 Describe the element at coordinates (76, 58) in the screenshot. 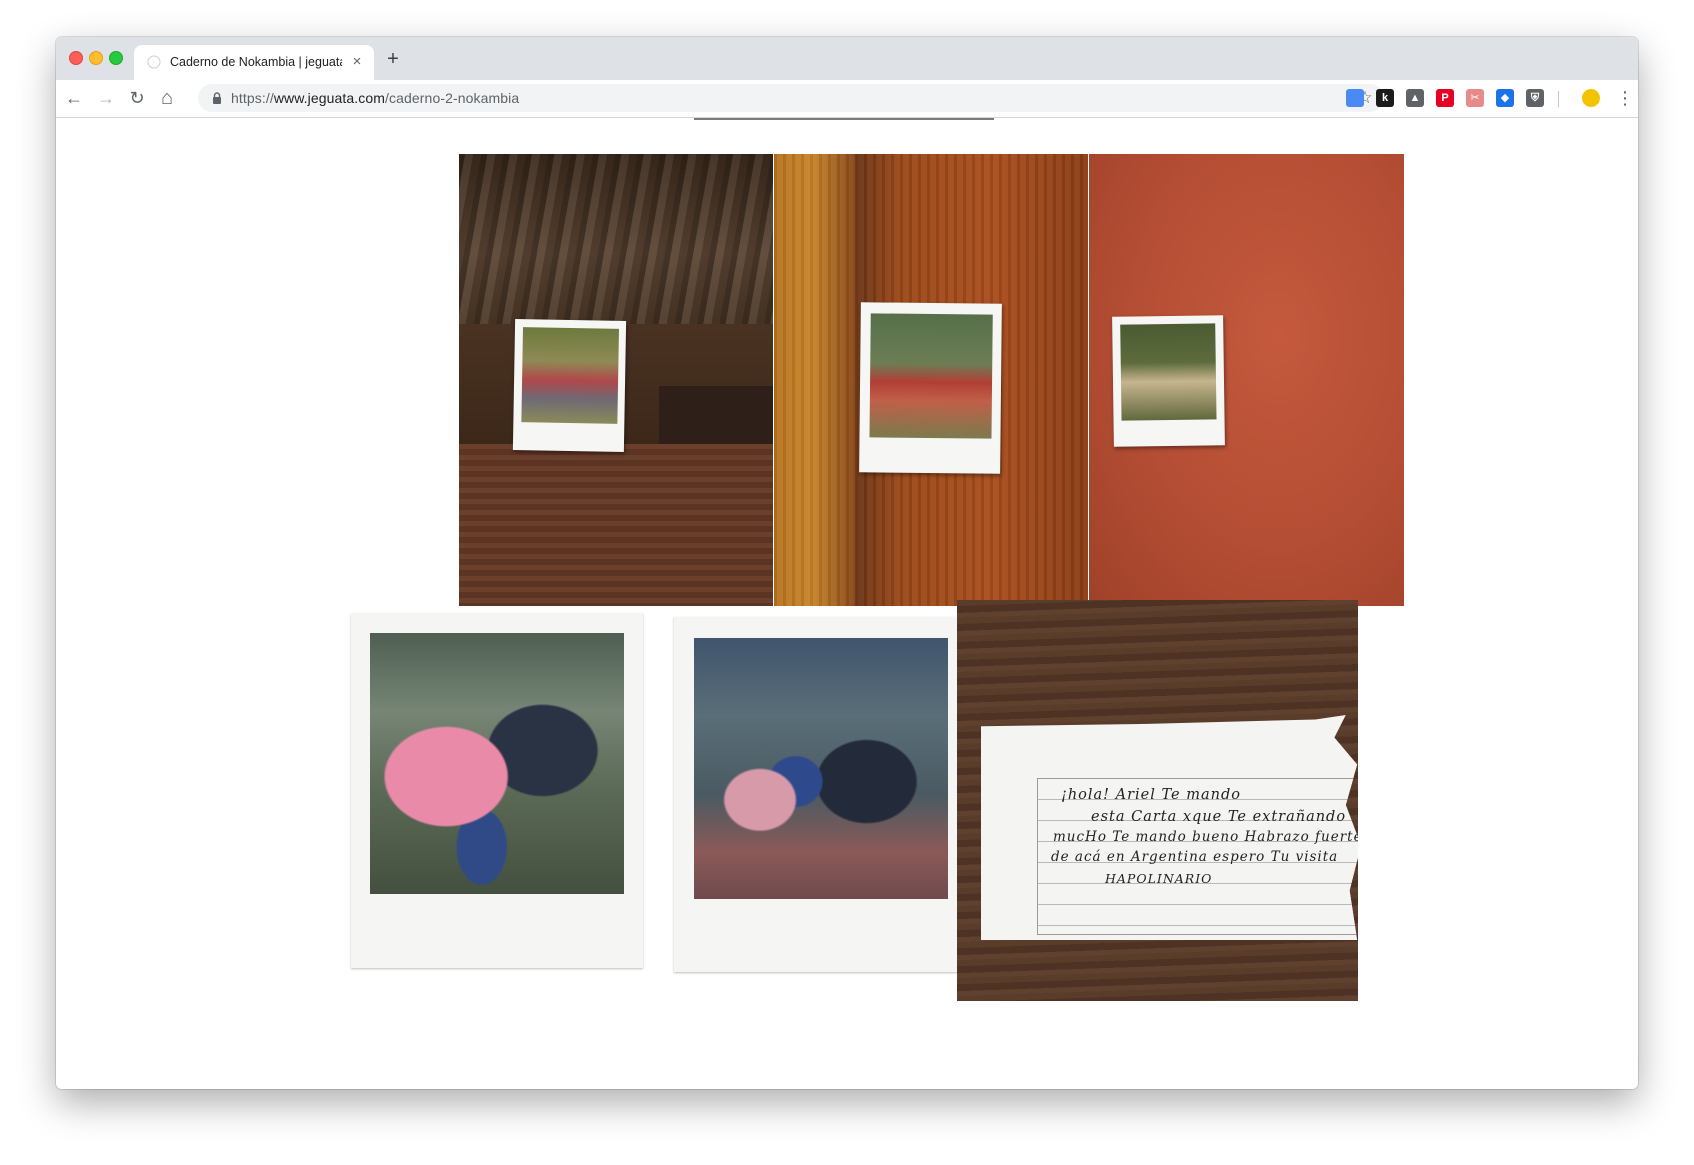

I see `close-window-button` at that location.